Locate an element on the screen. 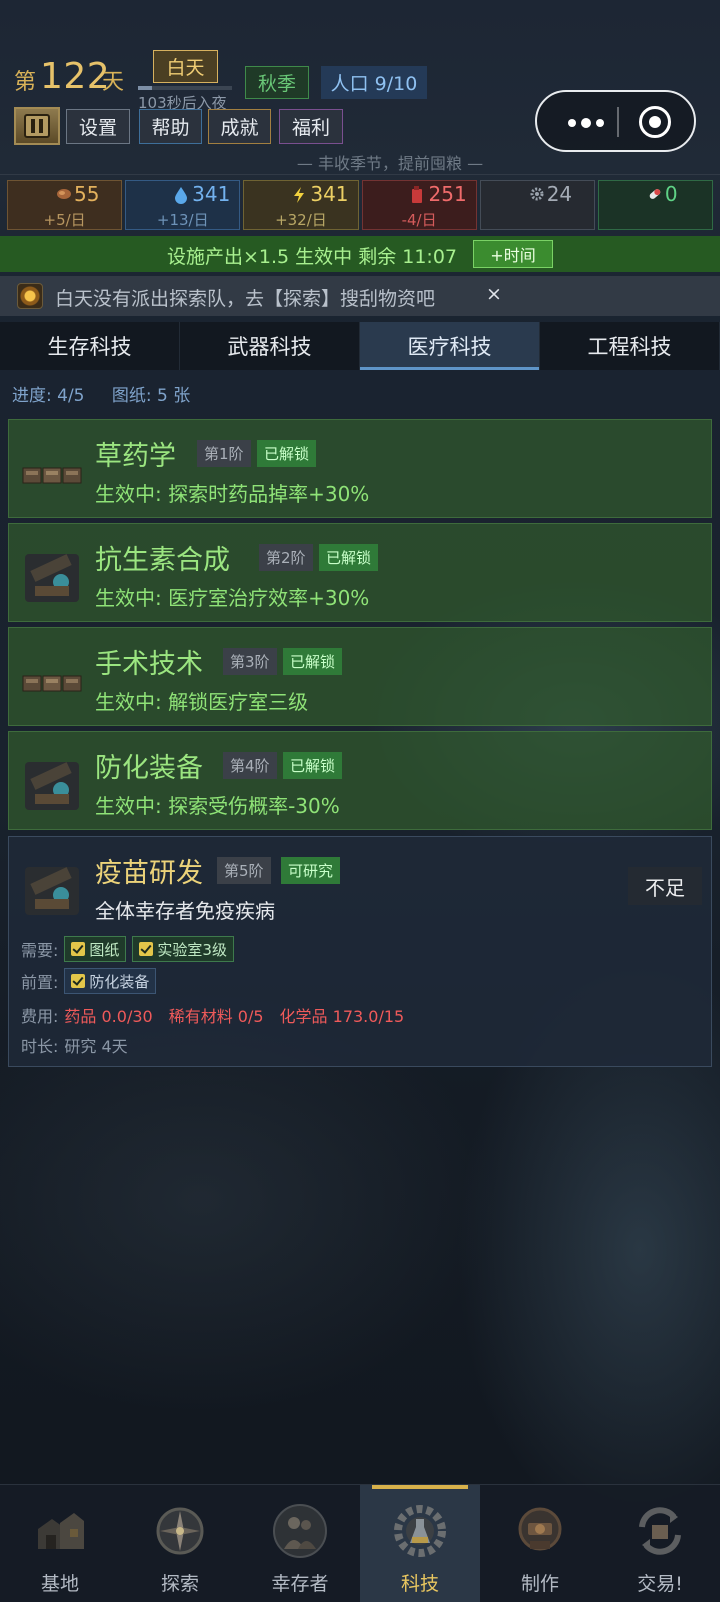 The width and height of the screenshot is (720, 1602). nav-label: 制作 is located at coordinates (539, 1584).